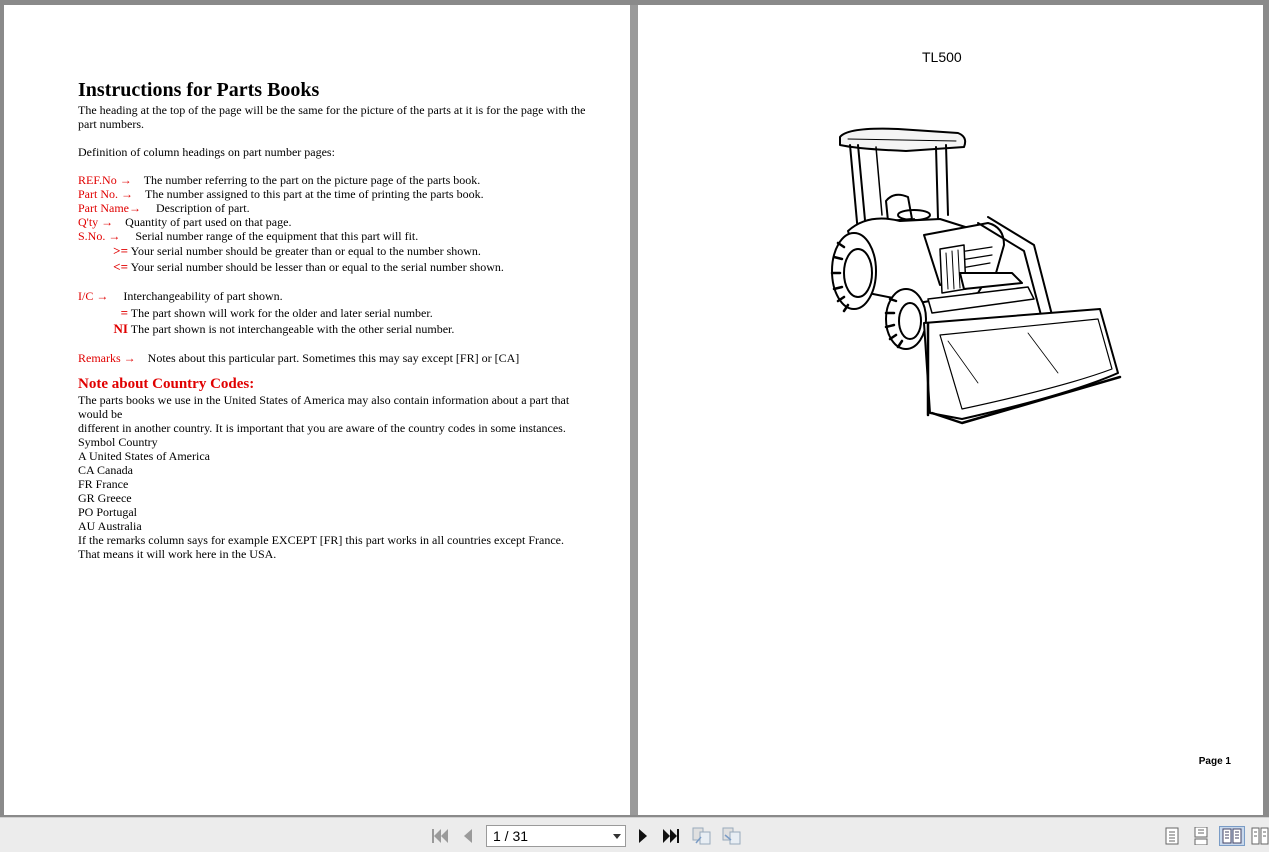 The image size is (1269, 852). I want to click on column-desc: Description of part., so click(202, 208).